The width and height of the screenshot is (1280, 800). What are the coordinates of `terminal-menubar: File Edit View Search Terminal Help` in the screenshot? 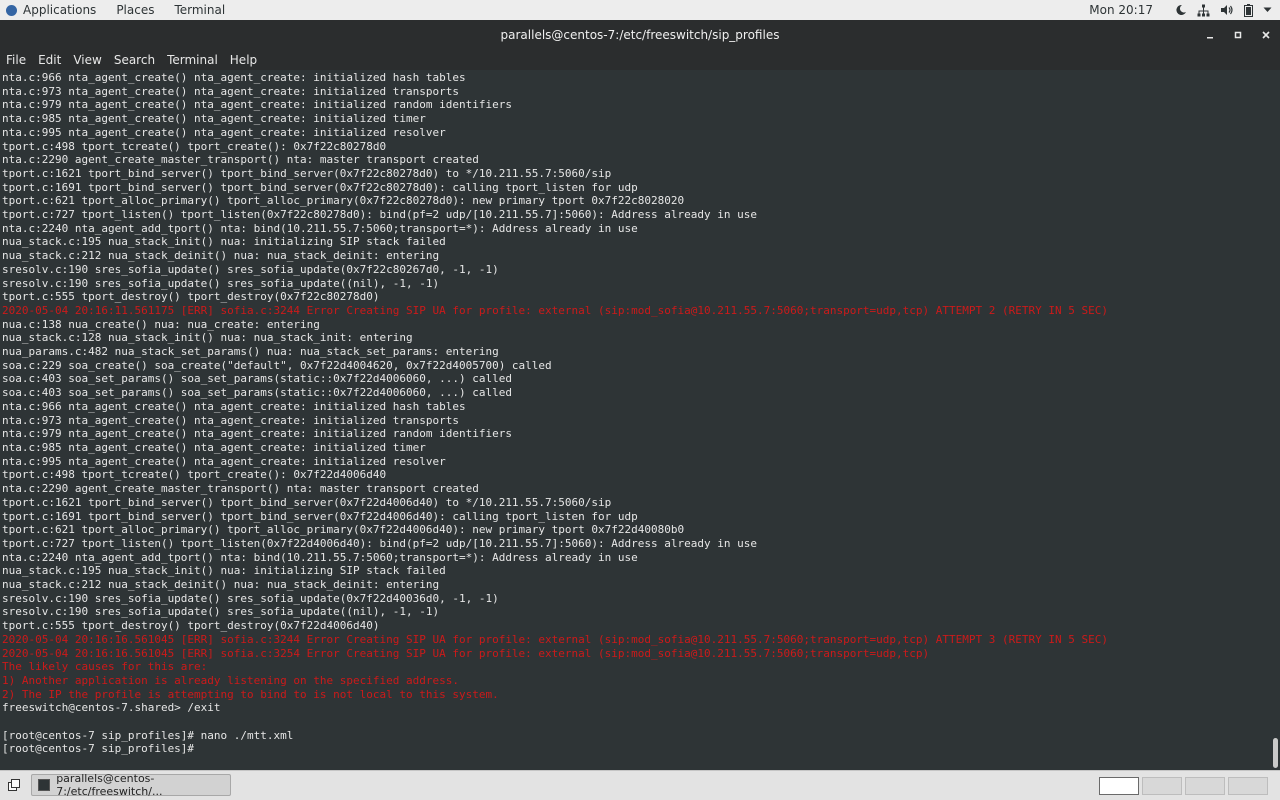 It's located at (640, 60).